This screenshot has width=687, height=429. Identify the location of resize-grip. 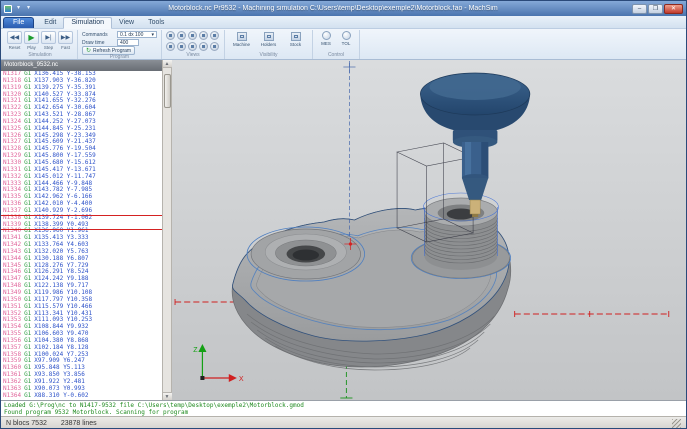
(676, 423).